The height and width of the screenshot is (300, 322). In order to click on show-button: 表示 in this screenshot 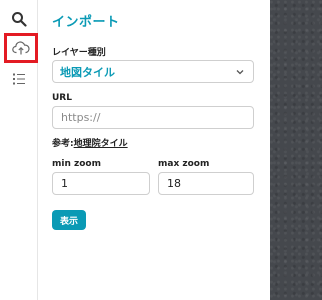, I will do `click(69, 220)`.